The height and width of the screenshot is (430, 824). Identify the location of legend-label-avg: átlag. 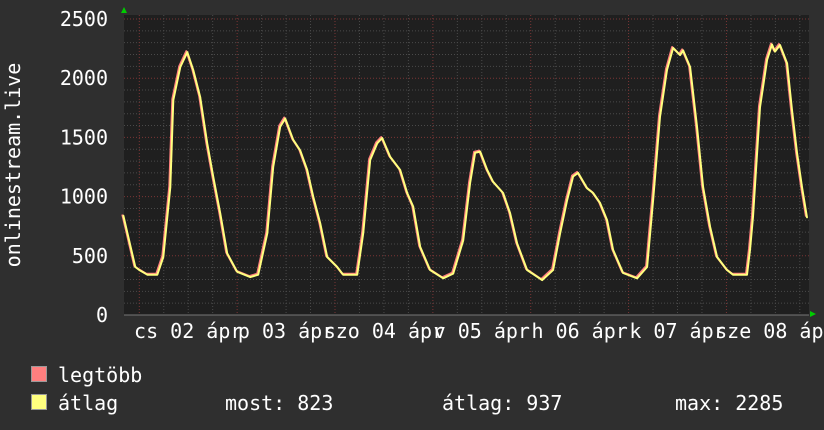
(88, 403).